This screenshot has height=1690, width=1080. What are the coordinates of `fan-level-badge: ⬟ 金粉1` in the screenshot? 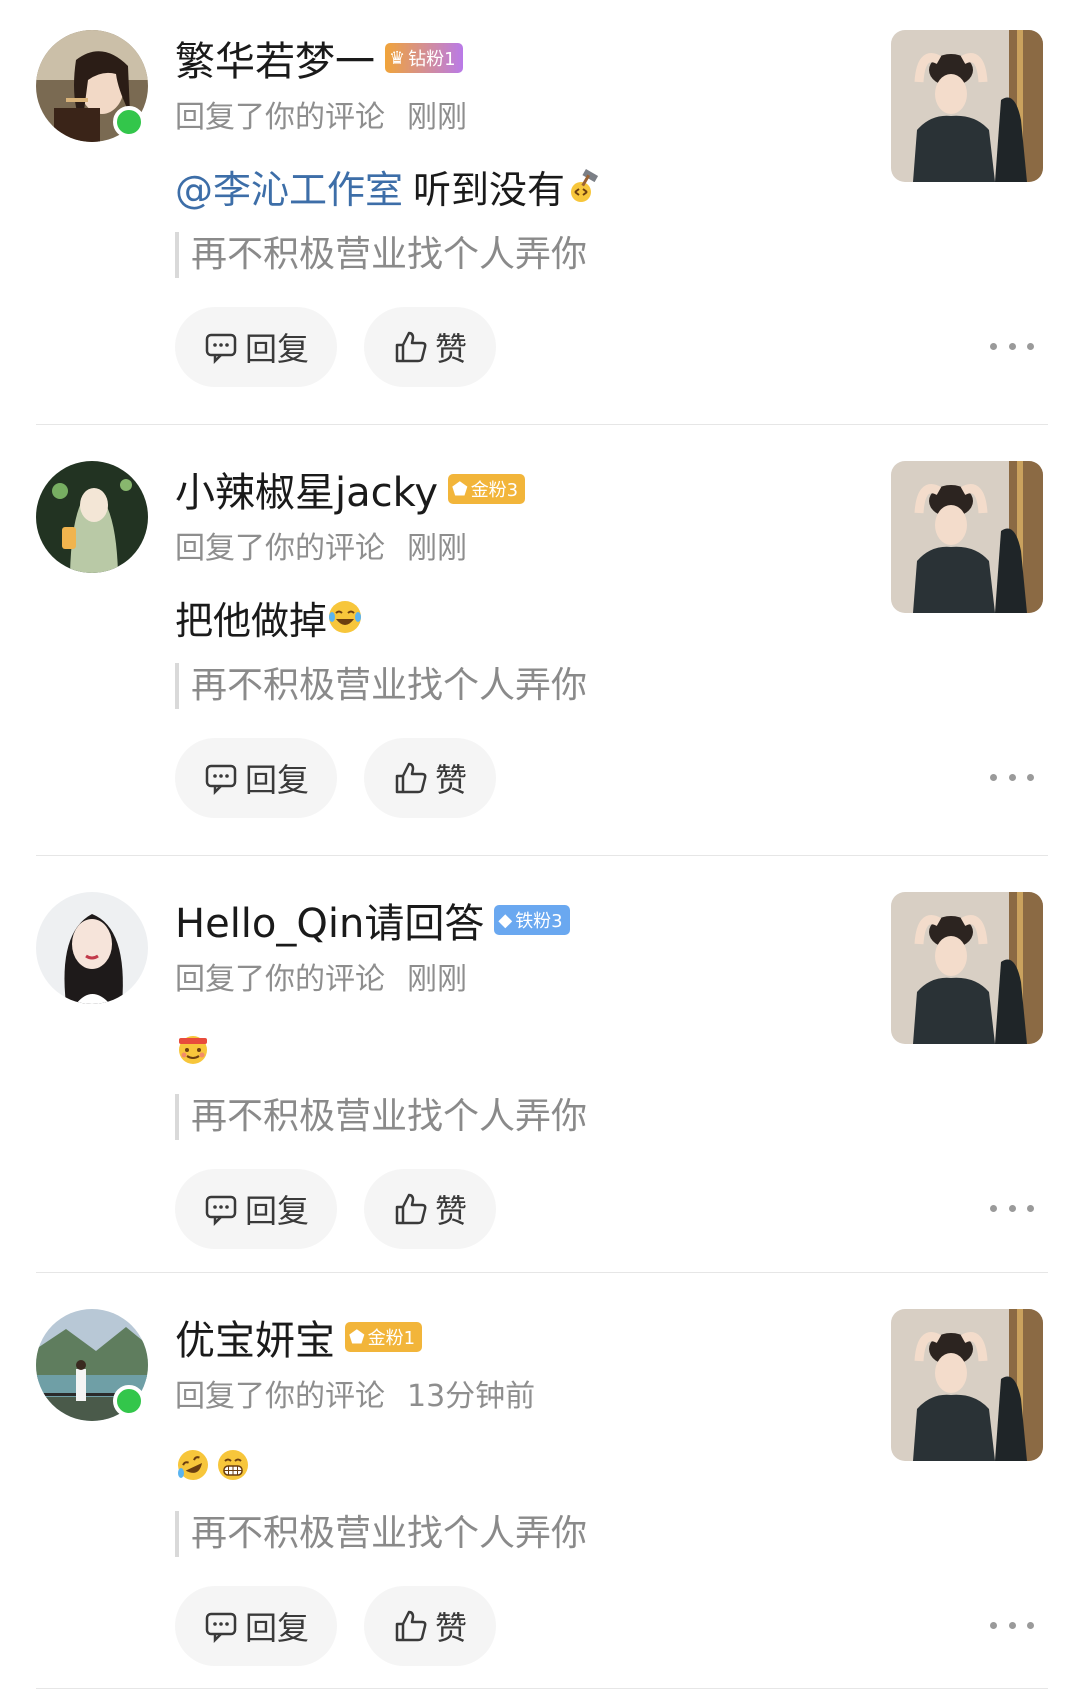 It's located at (384, 1337).